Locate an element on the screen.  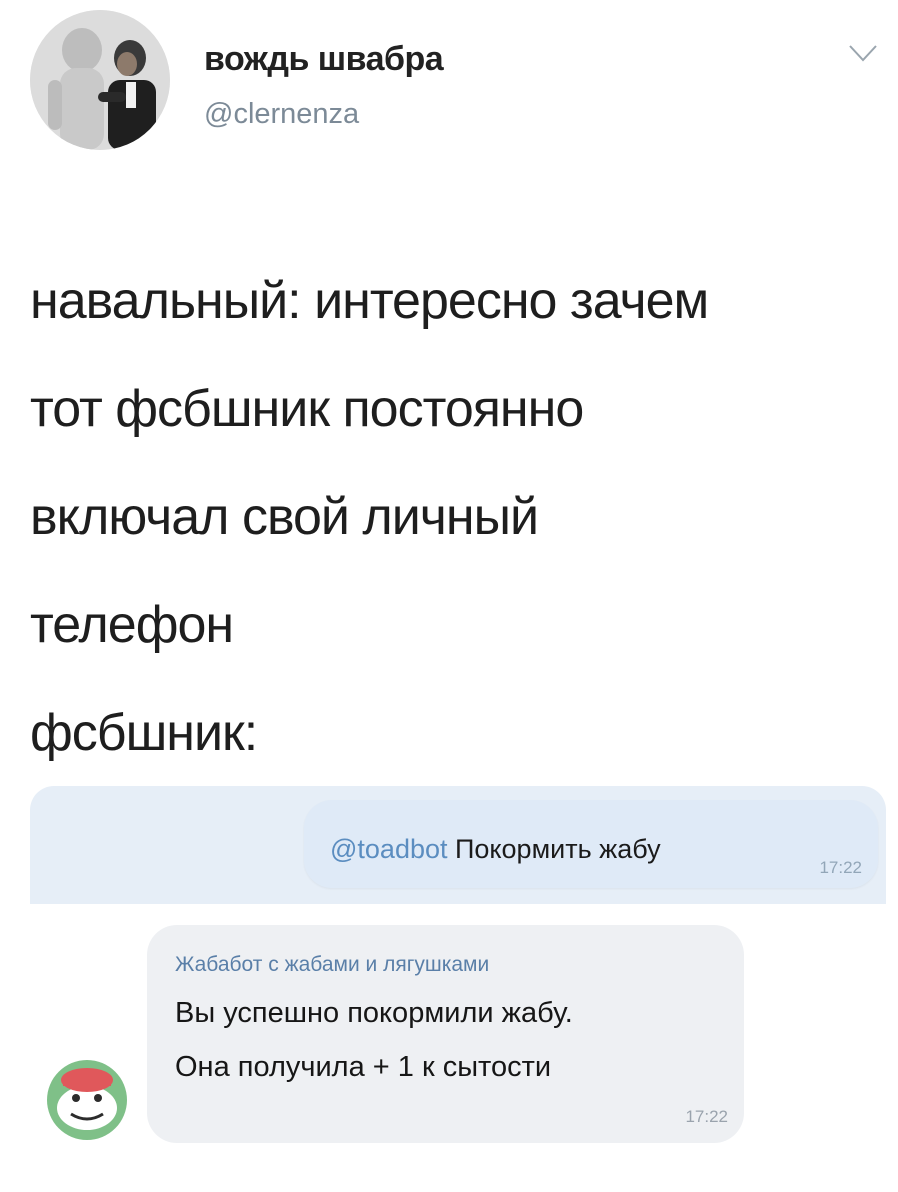
user-handle: @clernenza is located at coordinates (281, 114).